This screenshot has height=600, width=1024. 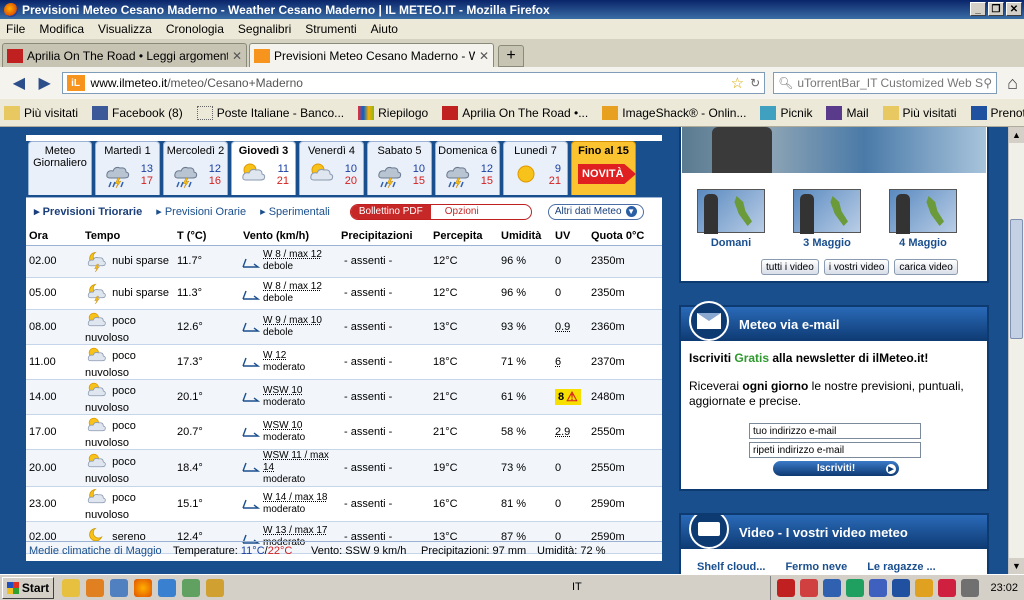 I want to click on volume-icon, so click(x=970, y=588).